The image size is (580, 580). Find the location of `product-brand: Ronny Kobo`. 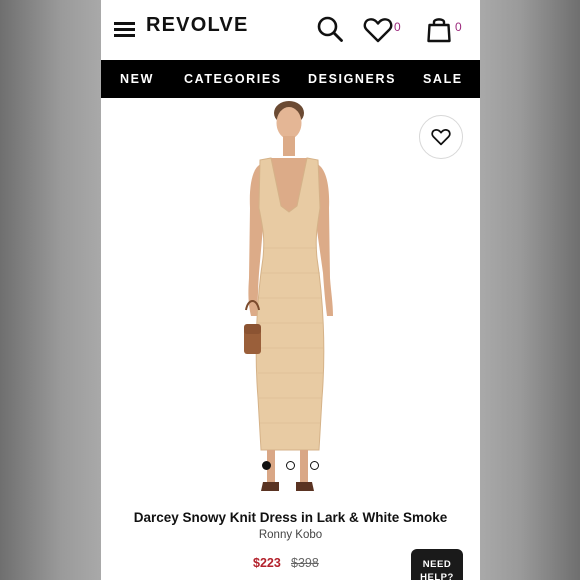

product-brand: Ronny Kobo is located at coordinates (290, 535).